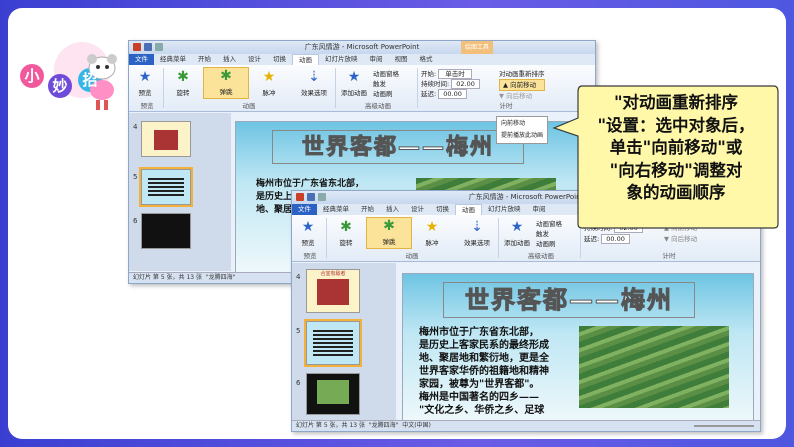  What do you see at coordinates (455, 74) in the screenshot?
I see `start-select: 单击时` at bounding box center [455, 74].